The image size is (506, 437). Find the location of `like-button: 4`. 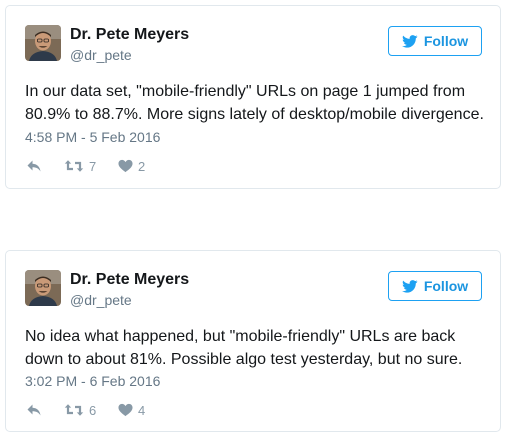

like-button: 4 is located at coordinates (131, 410).